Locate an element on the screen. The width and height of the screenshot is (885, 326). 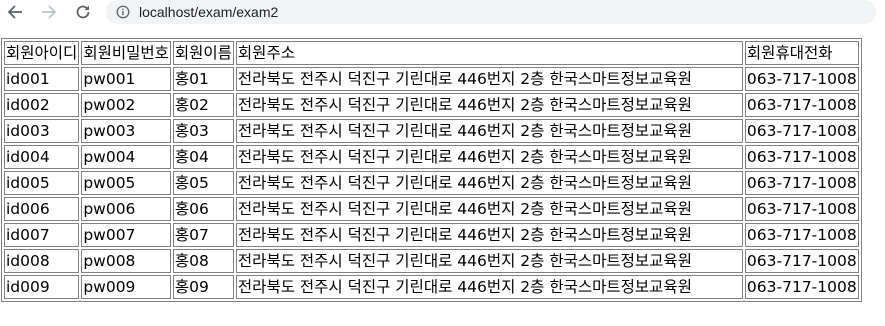
back-arrow-icon is located at coordinates (14, 12).